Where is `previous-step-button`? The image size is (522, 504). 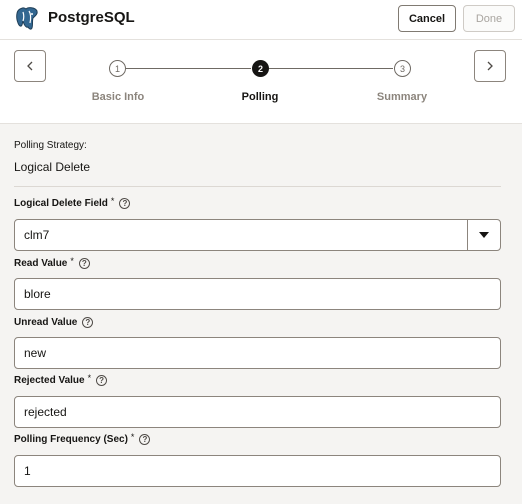 previous-step-button is located at coordinates (30, 66).